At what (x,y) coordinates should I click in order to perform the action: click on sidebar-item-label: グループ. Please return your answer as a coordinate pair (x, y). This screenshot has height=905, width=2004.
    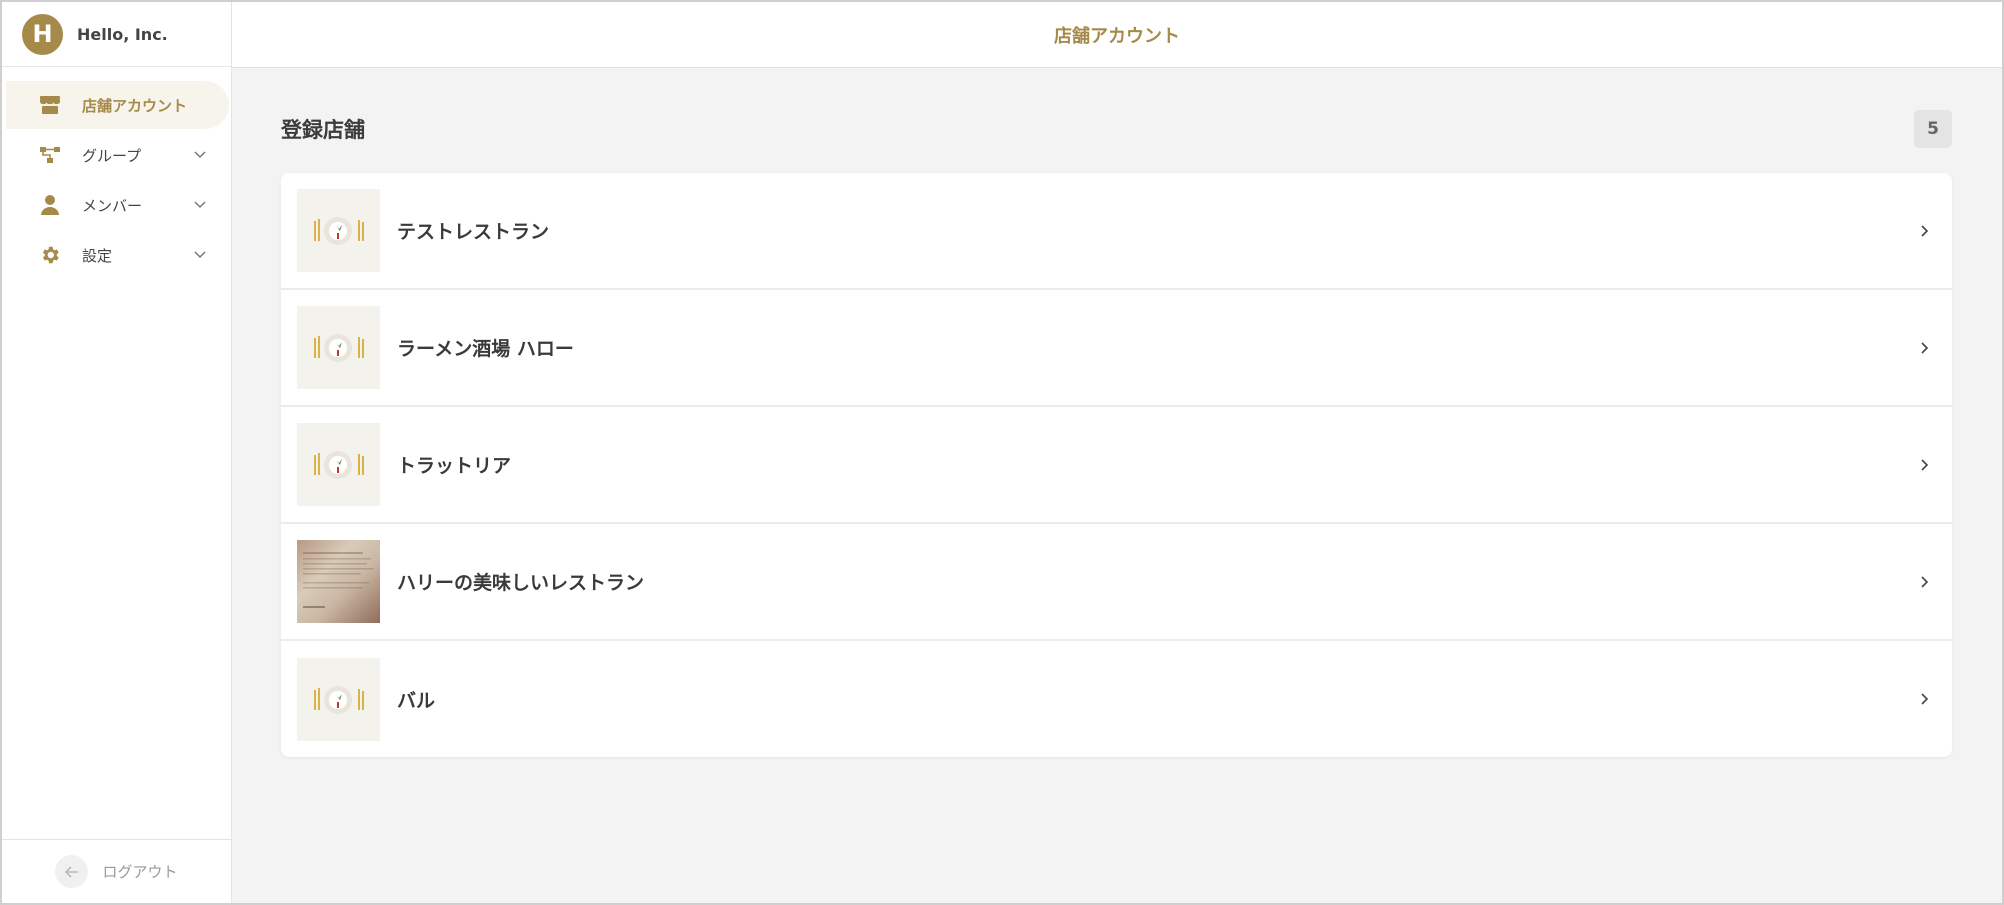
    Looking at the image, I should click on (112, 155).